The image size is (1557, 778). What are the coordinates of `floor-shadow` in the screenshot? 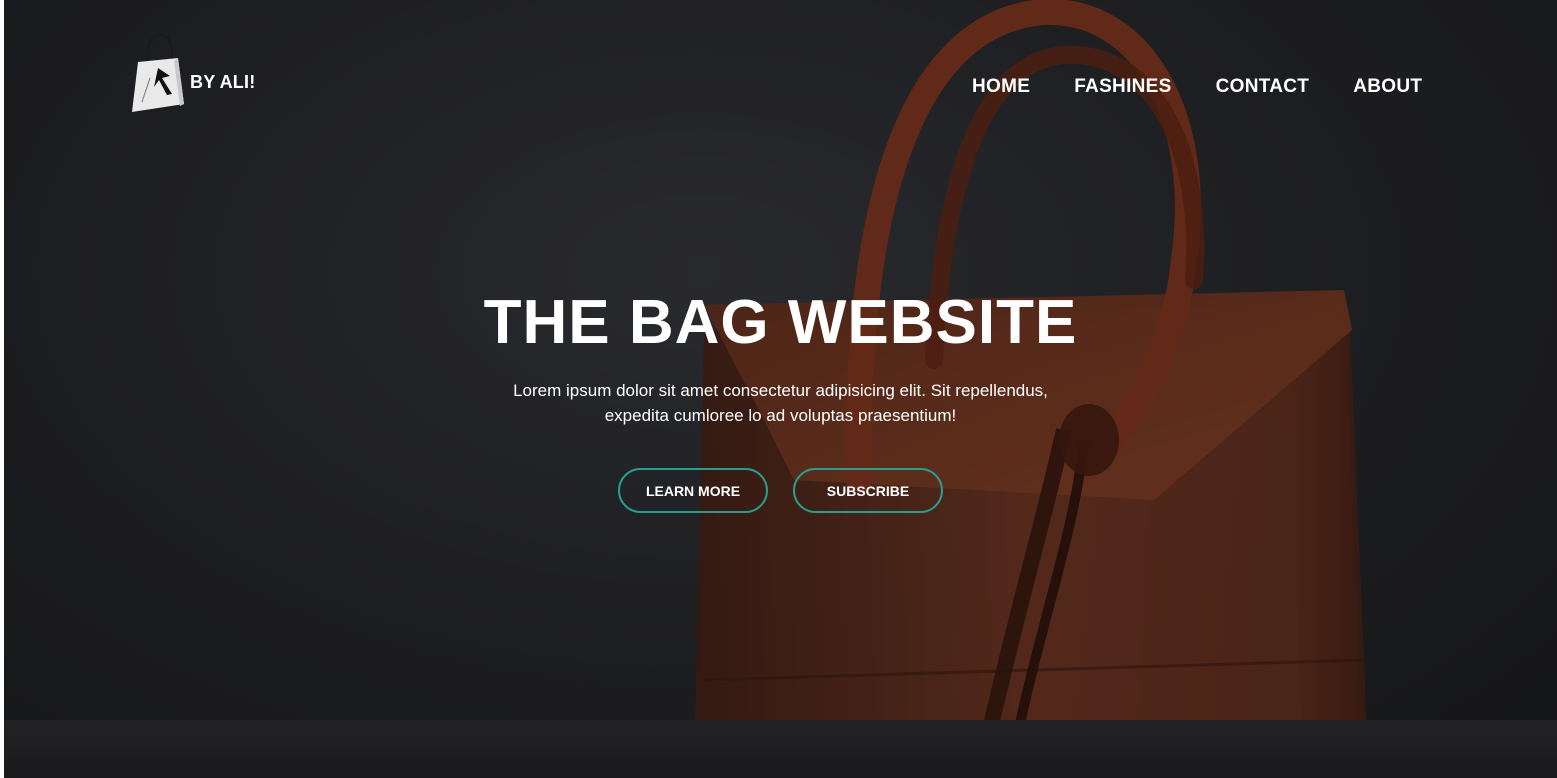 It's located at (780, 749).